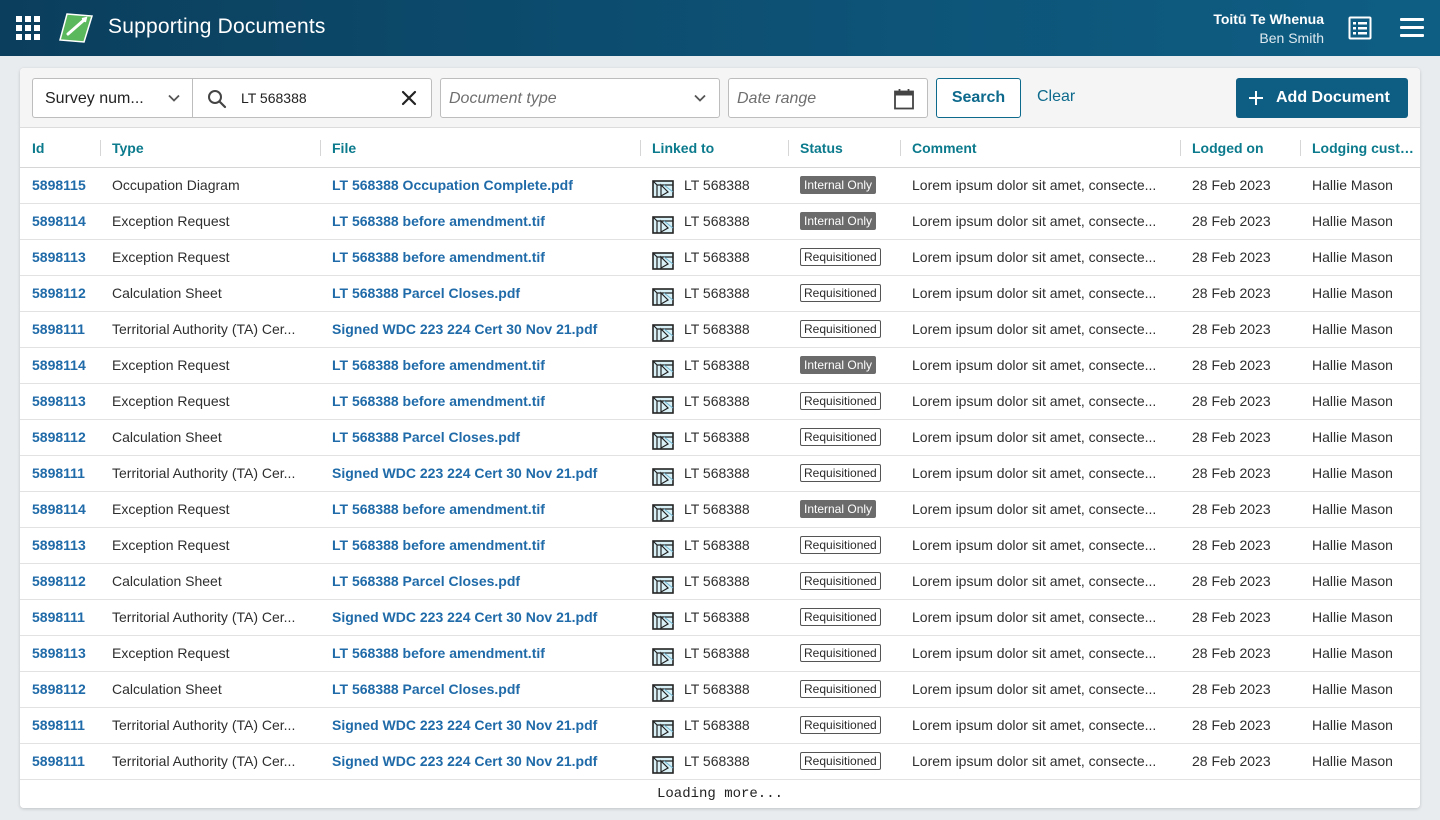 The image size is (1440, 820). What do you see at coordinates (67, 185) in the screenshot?
I see `document-id-link: 5898115` at bounding box center [67, 185].